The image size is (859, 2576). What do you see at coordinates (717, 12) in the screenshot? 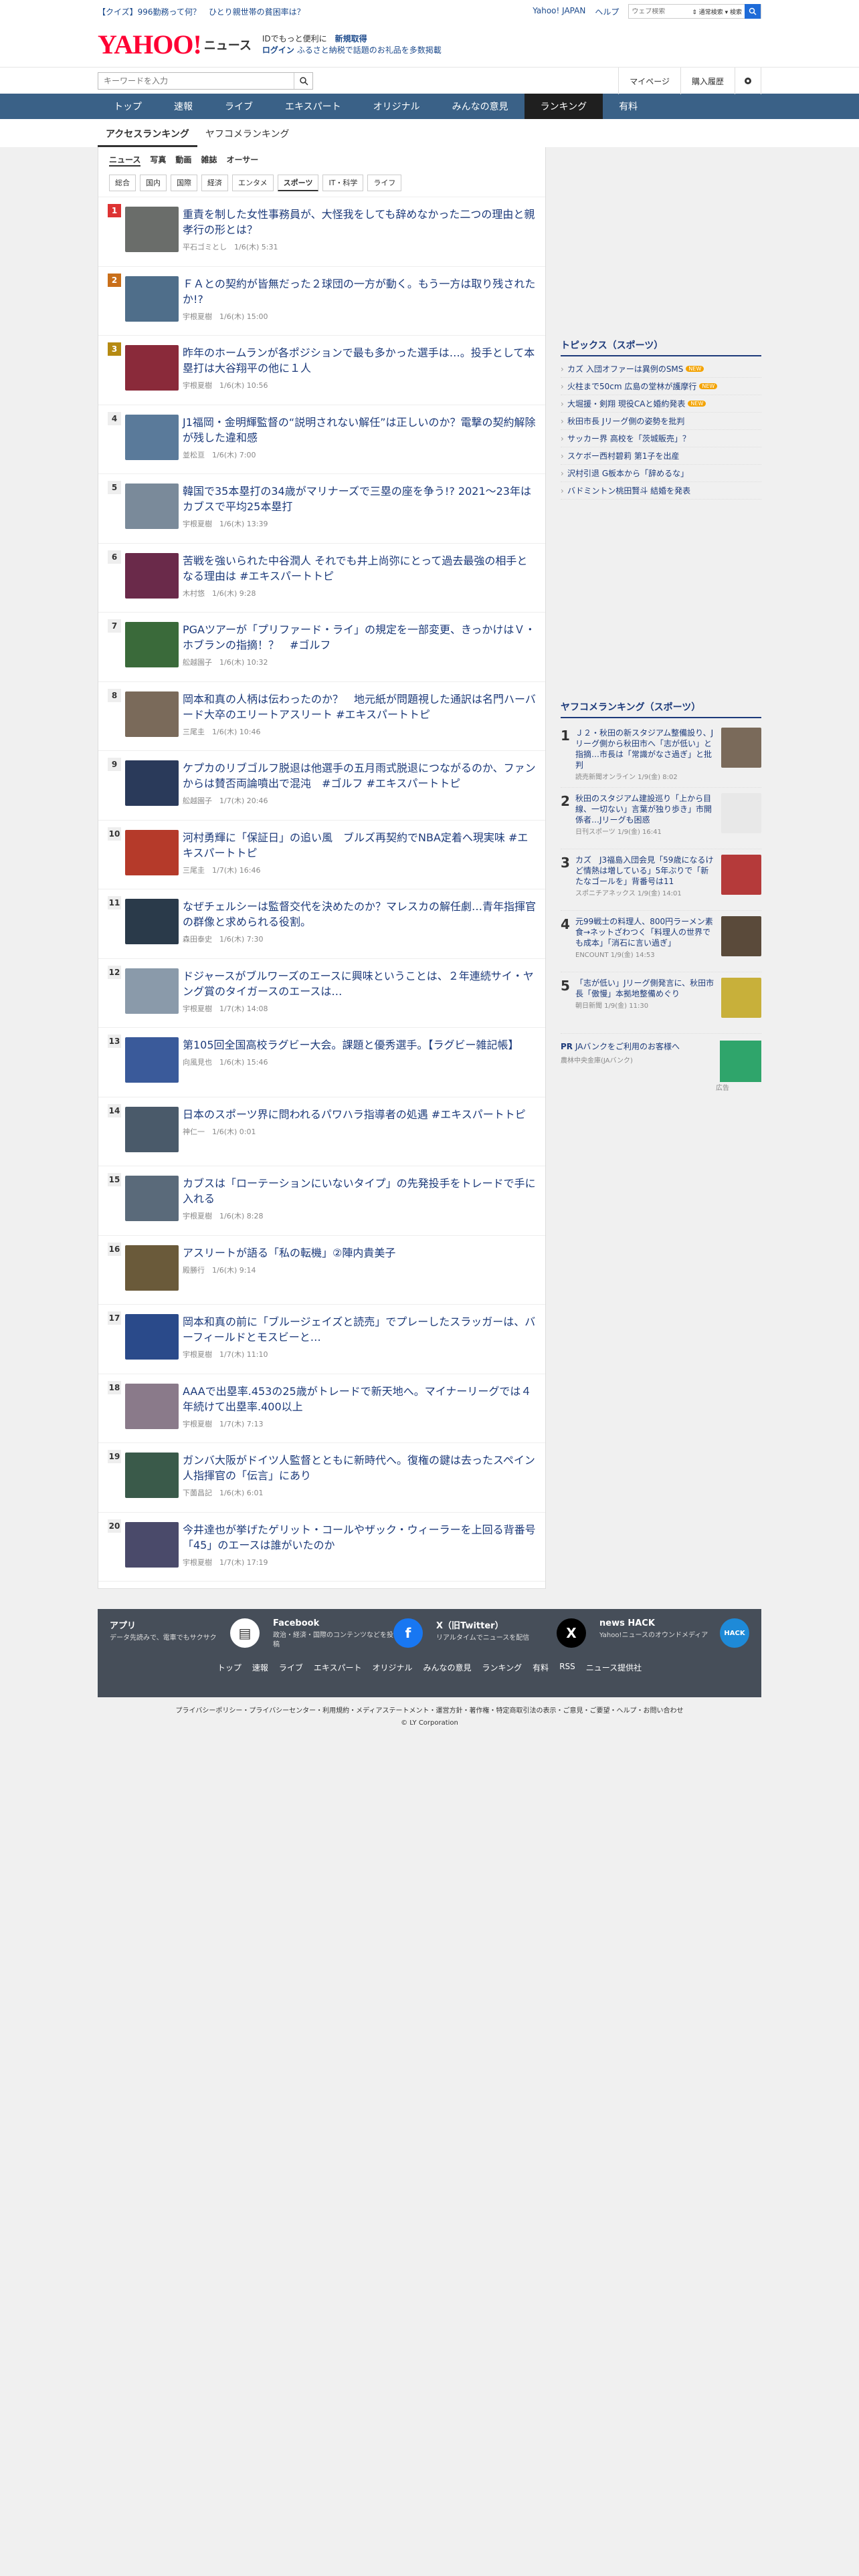
I see `search-option: ⇕ 通常検索 ▾ 検索` at bounding box center [717, 12].